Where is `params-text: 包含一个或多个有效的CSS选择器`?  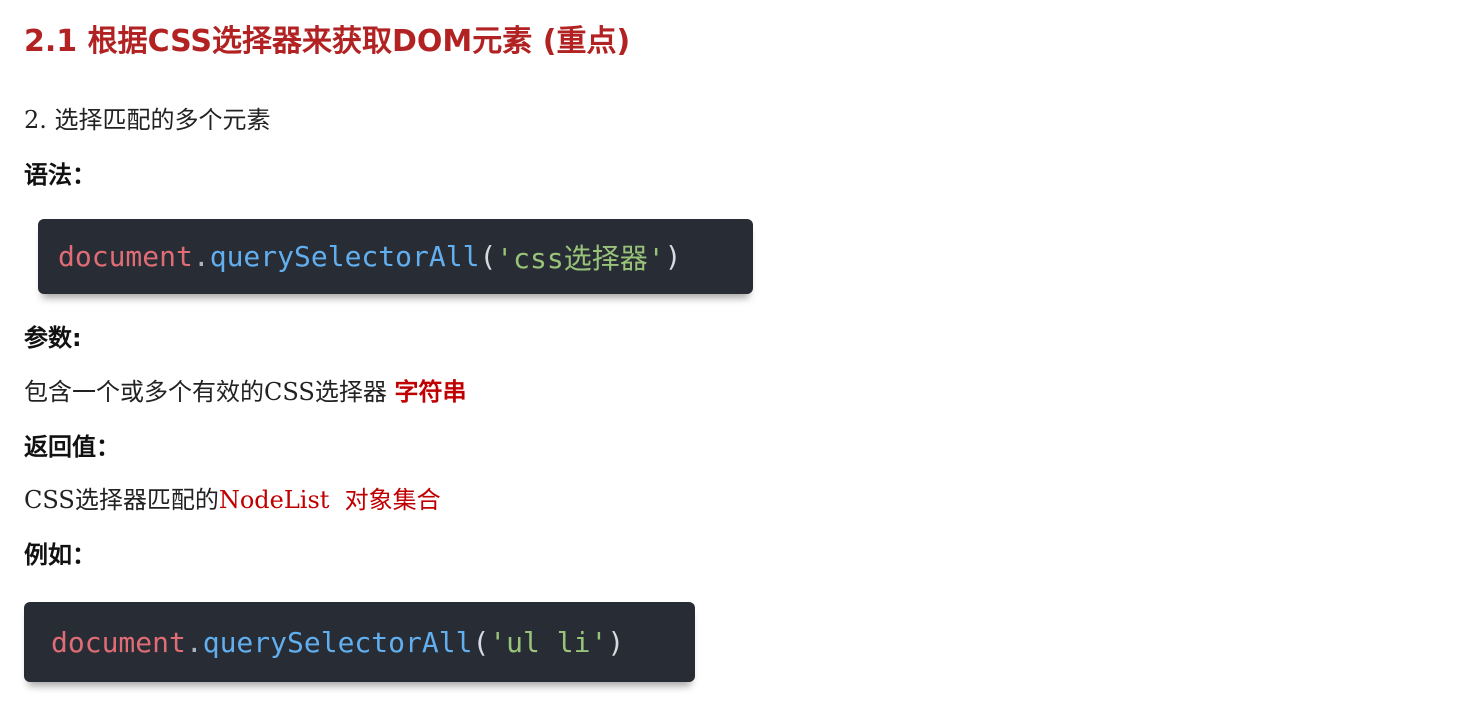
params-text: 包含一个或多个有效的CSS选择器 is located at coordinates (209, 392).